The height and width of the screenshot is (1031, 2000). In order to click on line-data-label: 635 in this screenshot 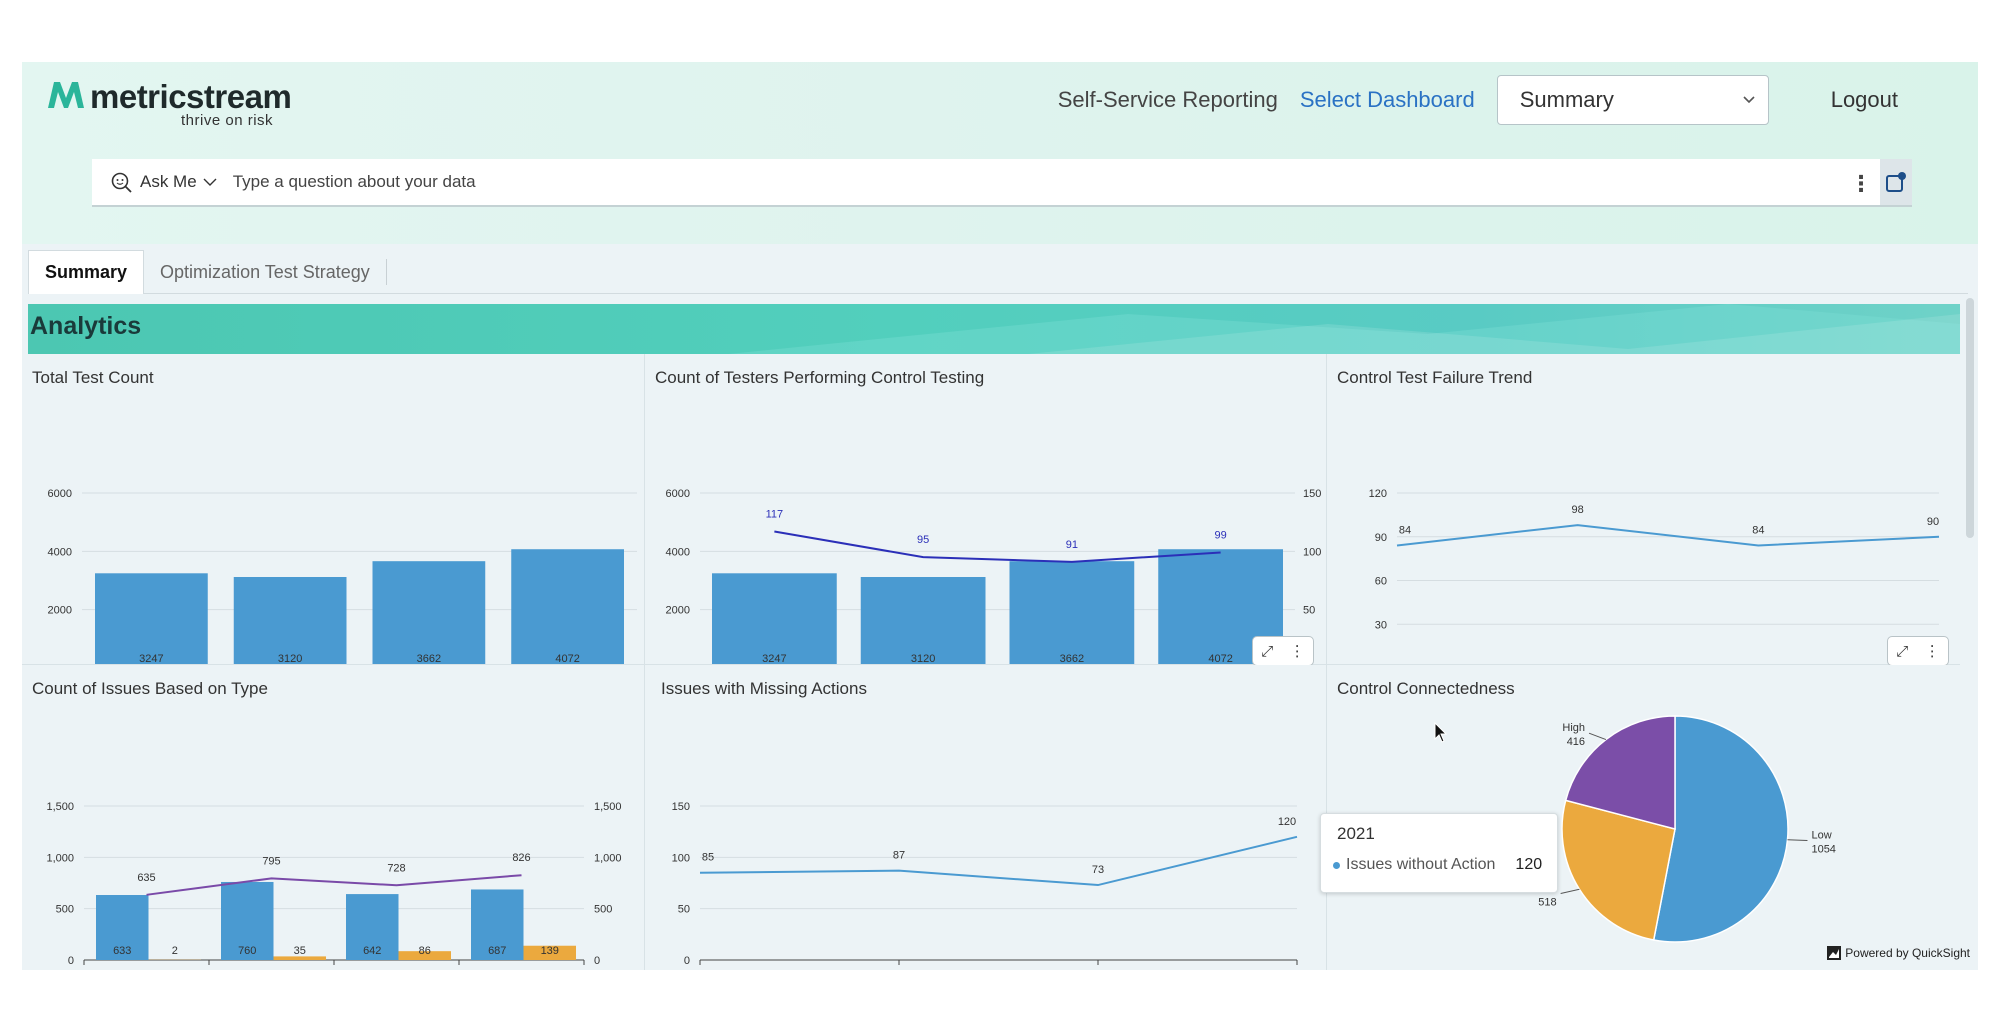, I will do `click(146, 878)`.